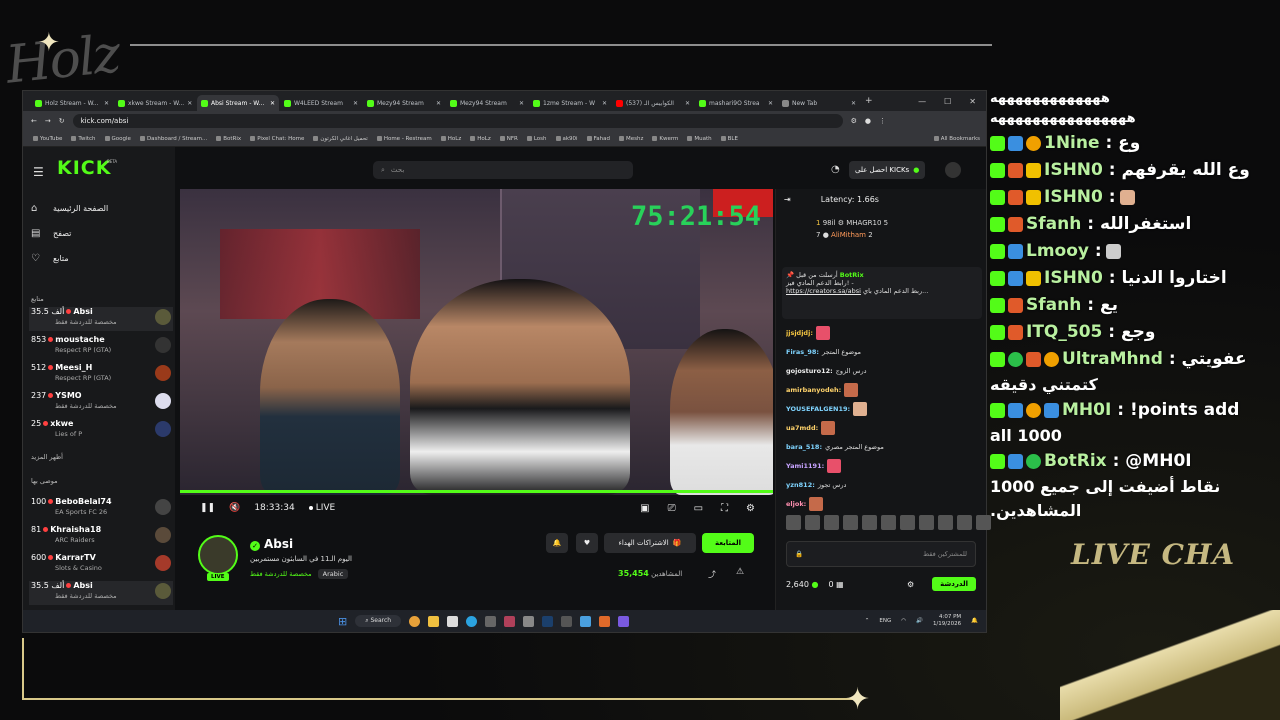  What do you see at coordinates (953, 170) in the screenshot?
I see `user-avatar` at bounding box center [953, 170].